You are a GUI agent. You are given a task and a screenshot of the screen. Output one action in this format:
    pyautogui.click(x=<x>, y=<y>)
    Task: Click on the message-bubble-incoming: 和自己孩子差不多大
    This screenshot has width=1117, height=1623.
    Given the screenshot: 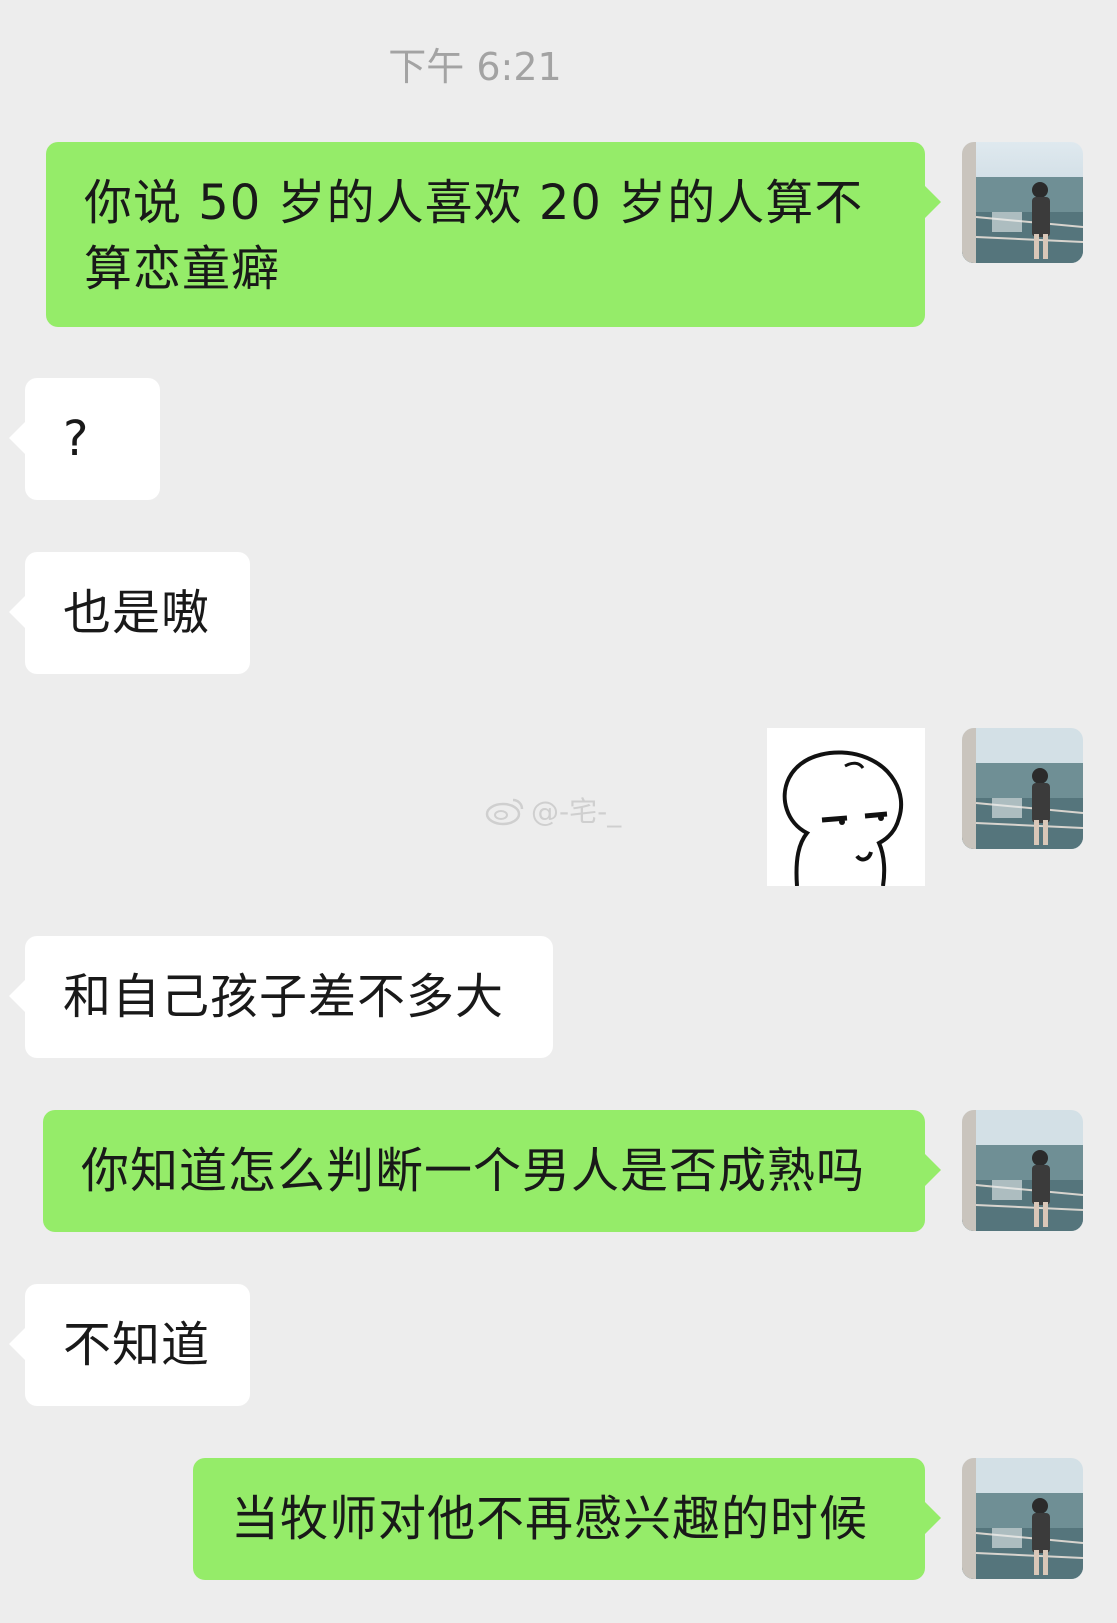 What is the action you would take?
    pyautogui.click(x=281, y=997)
    